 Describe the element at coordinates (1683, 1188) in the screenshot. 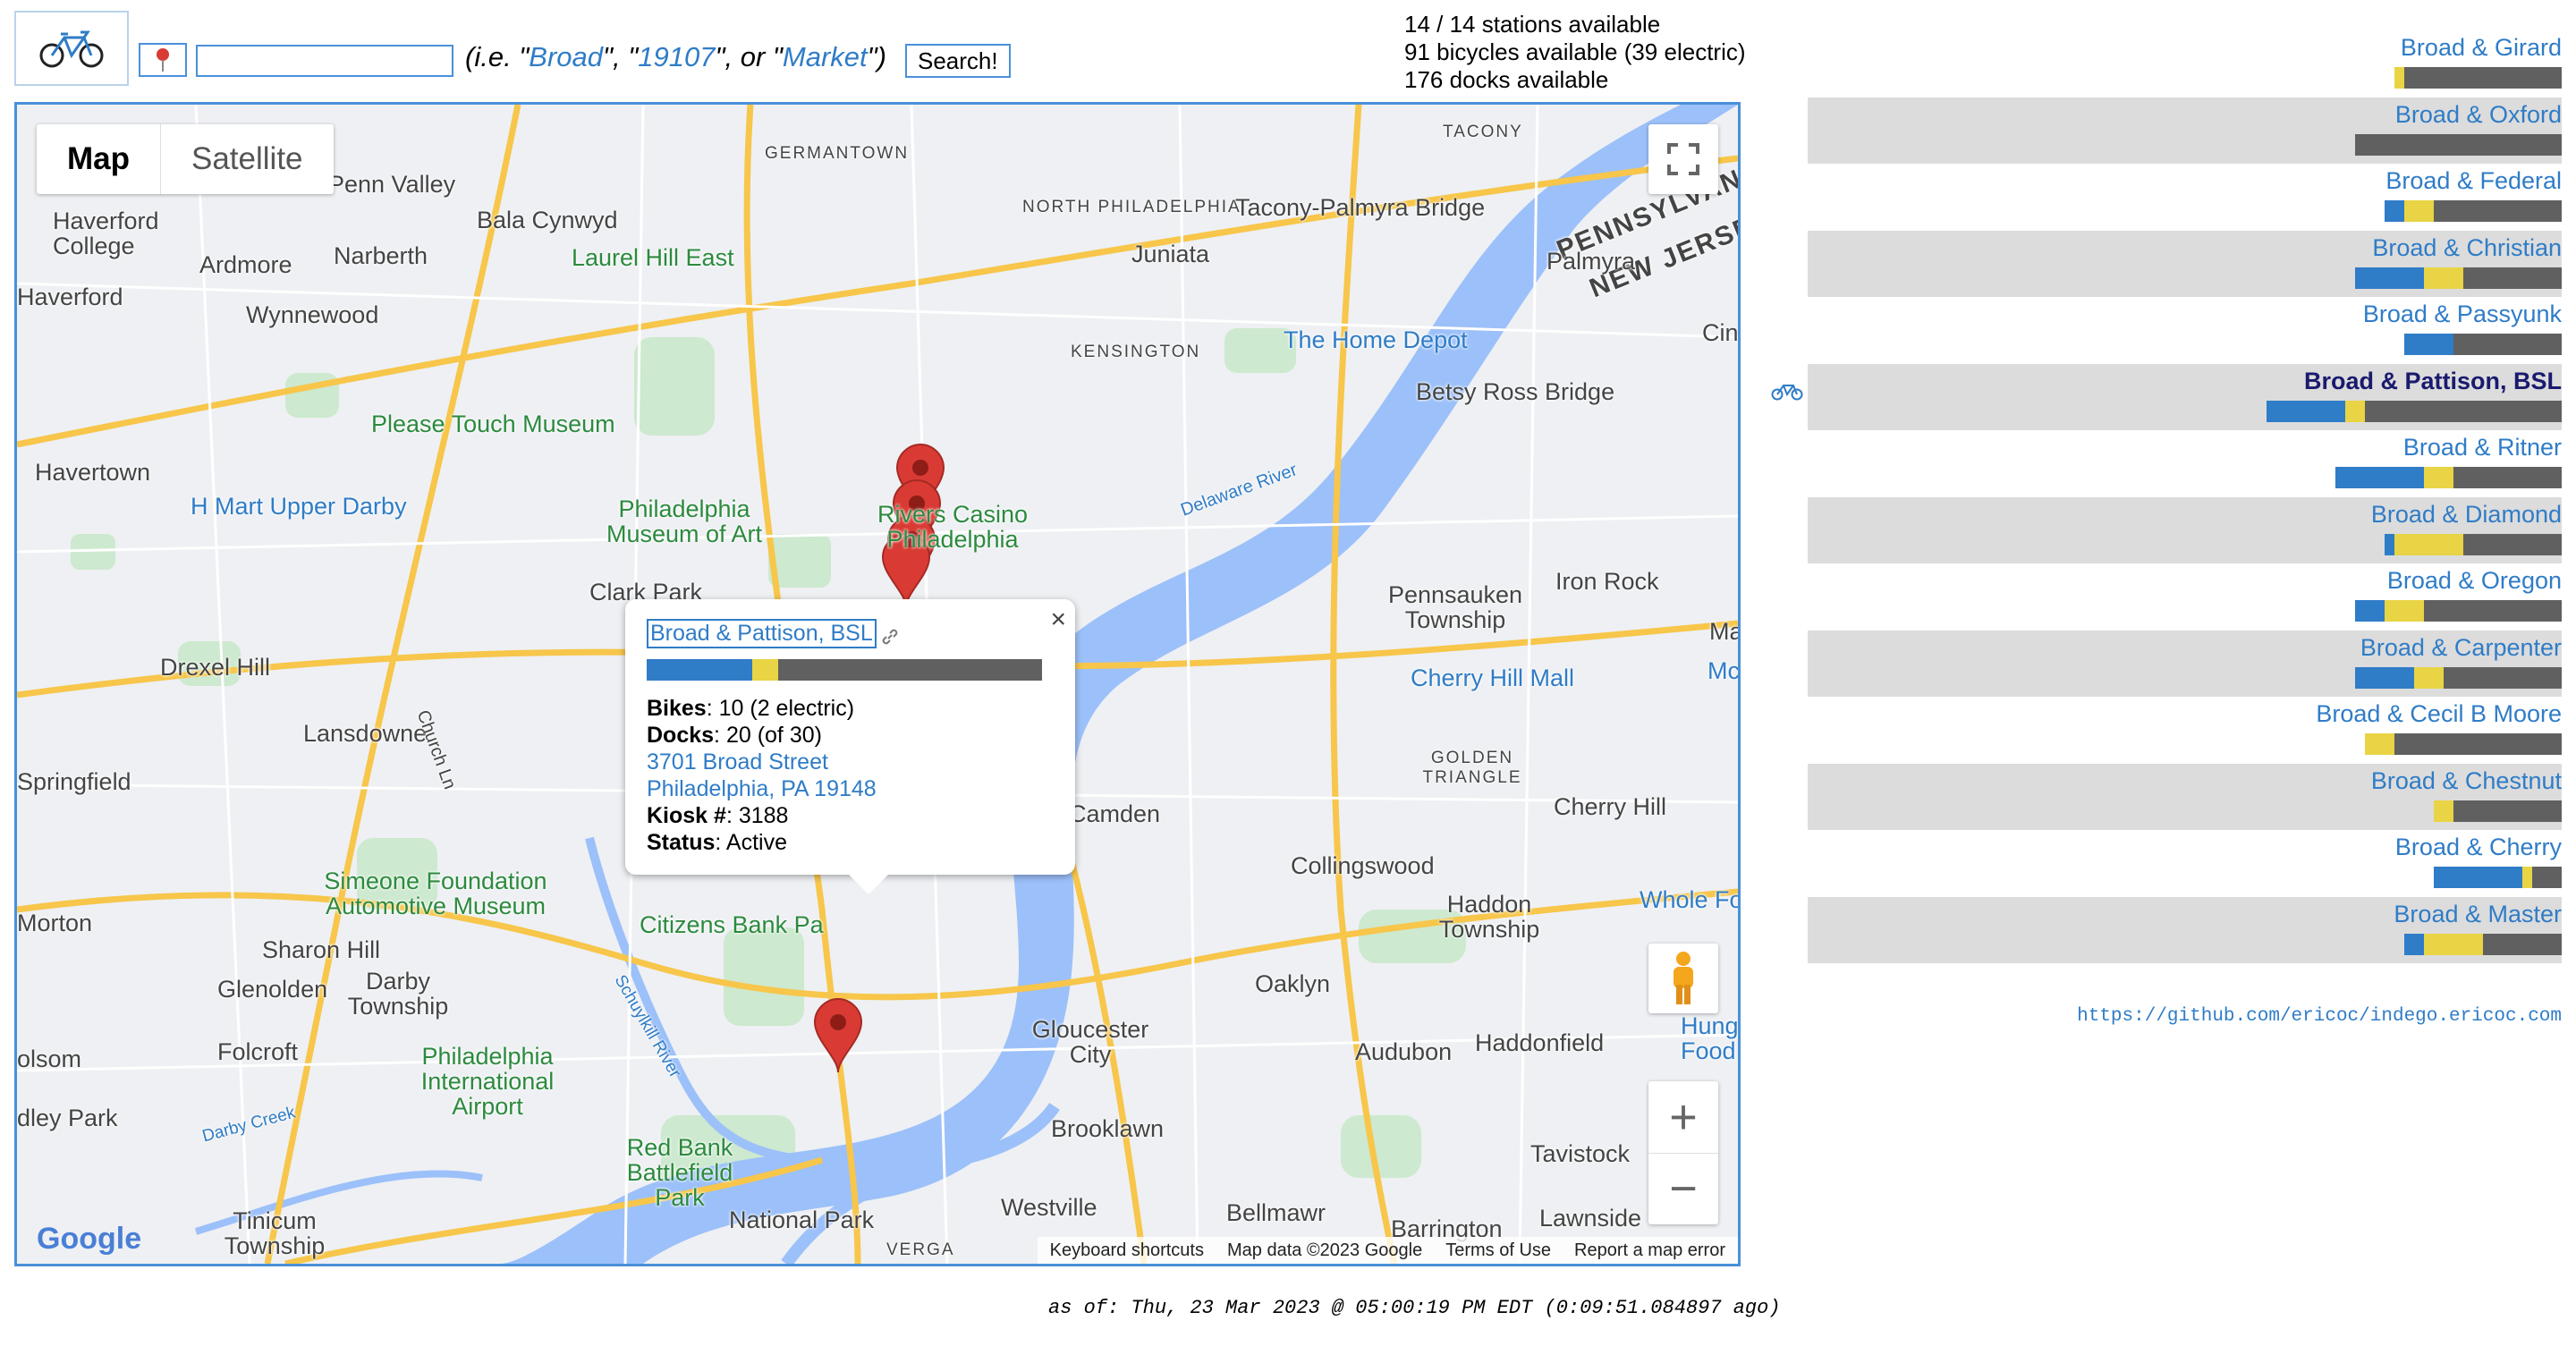

I see `zoom-out-button: −` at that location.